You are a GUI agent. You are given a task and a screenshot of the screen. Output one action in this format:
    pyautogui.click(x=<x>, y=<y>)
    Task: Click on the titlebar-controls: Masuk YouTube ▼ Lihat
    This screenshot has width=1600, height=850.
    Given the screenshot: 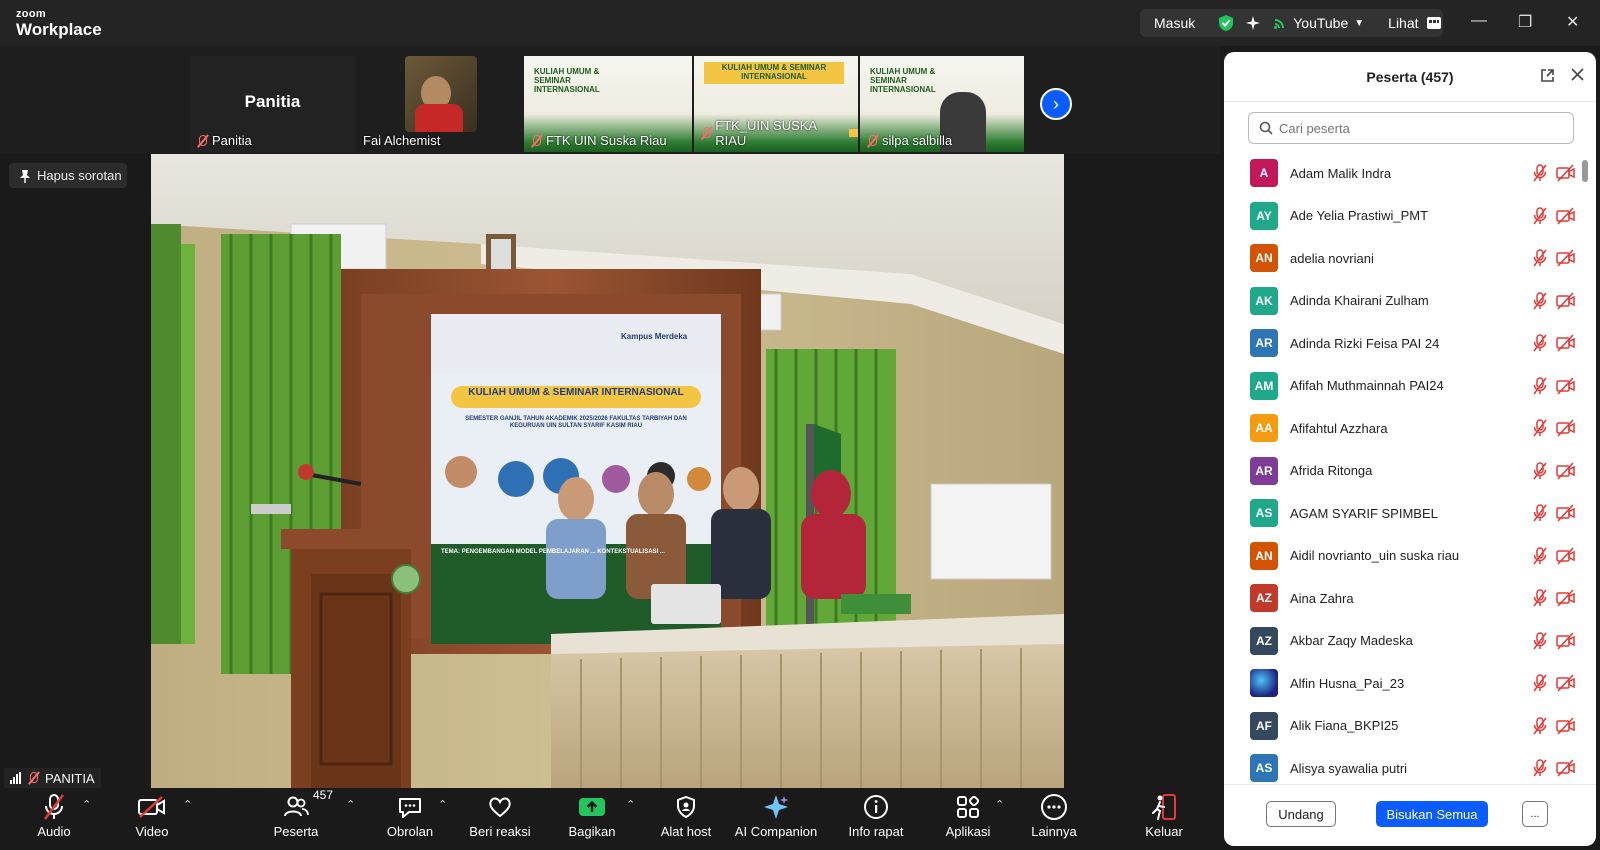 What is the action you would take?
    pyautogui.click(x=1291, y=23)
    